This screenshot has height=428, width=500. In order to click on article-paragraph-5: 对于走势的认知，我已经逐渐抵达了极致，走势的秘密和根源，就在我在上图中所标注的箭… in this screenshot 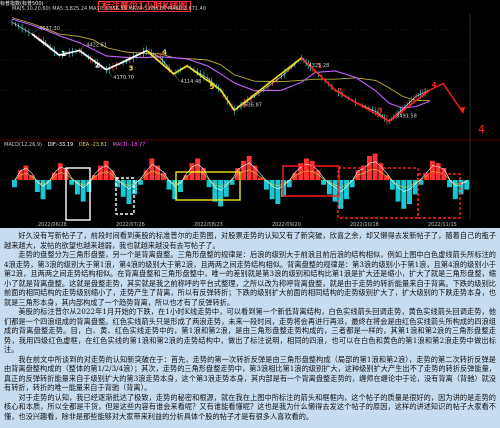, I will do `click(250, 406)`.